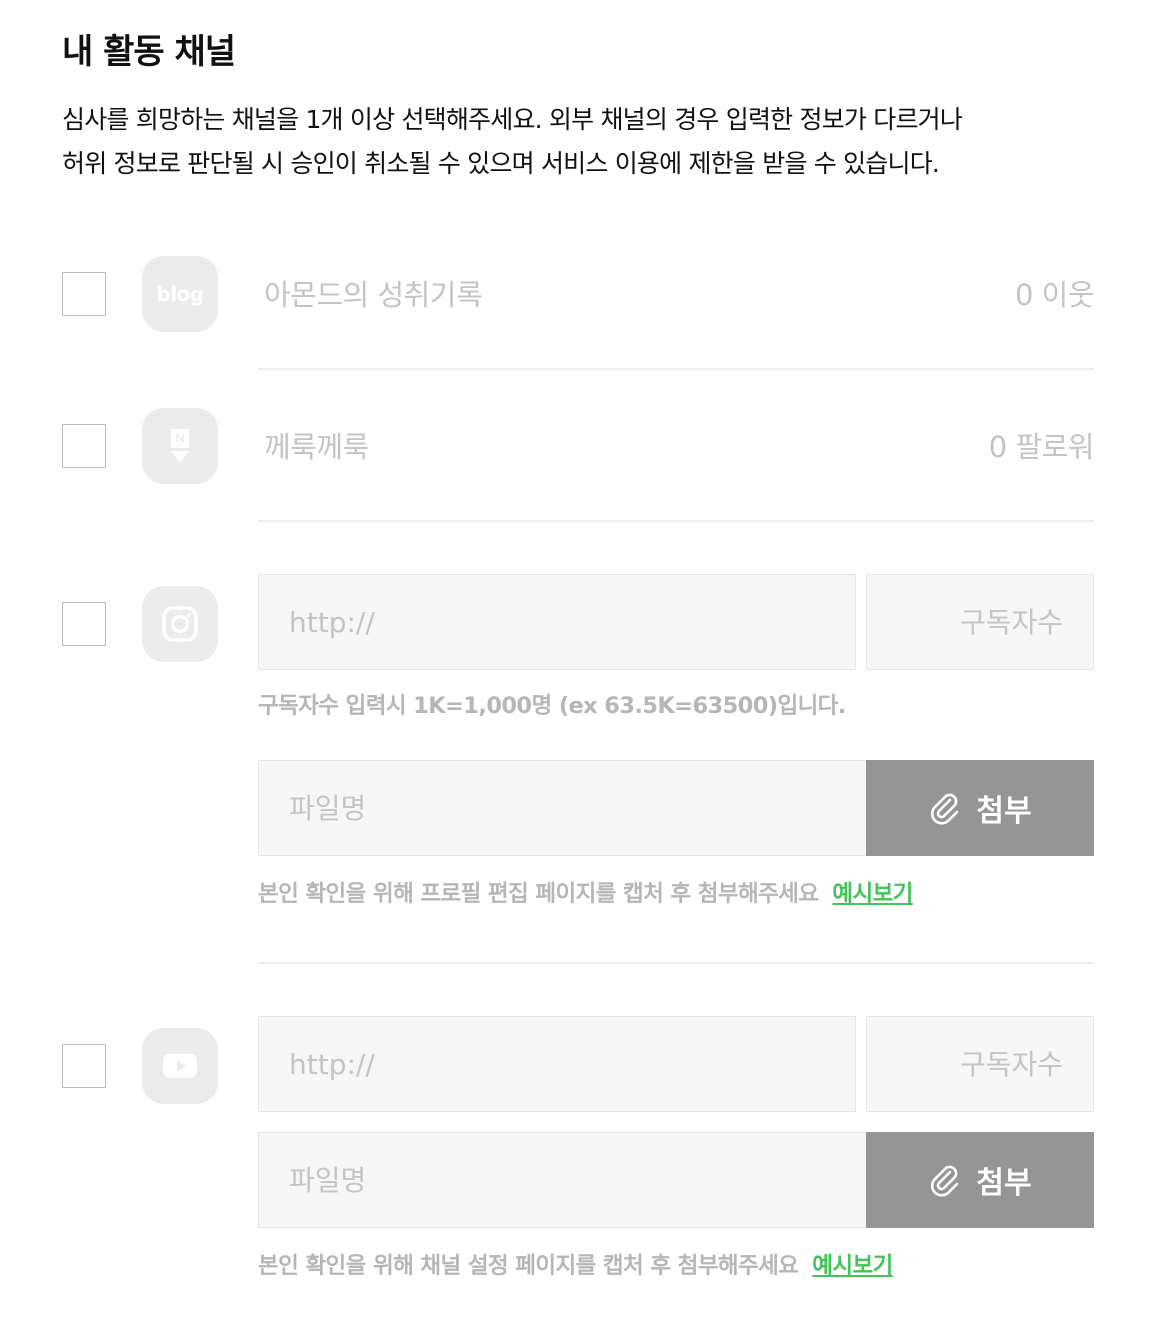 This screenshot has height=1326, width=1160. What do you see at coordinates (872, 894) in the screenshot?
I see `instagram-example-link: 예시보기` at bounding box center [872, 894].